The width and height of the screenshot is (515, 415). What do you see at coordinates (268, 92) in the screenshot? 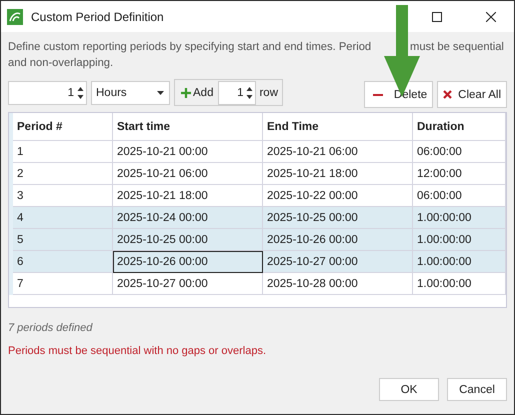
I see `row-label: row` at bounding box center [268, 92].